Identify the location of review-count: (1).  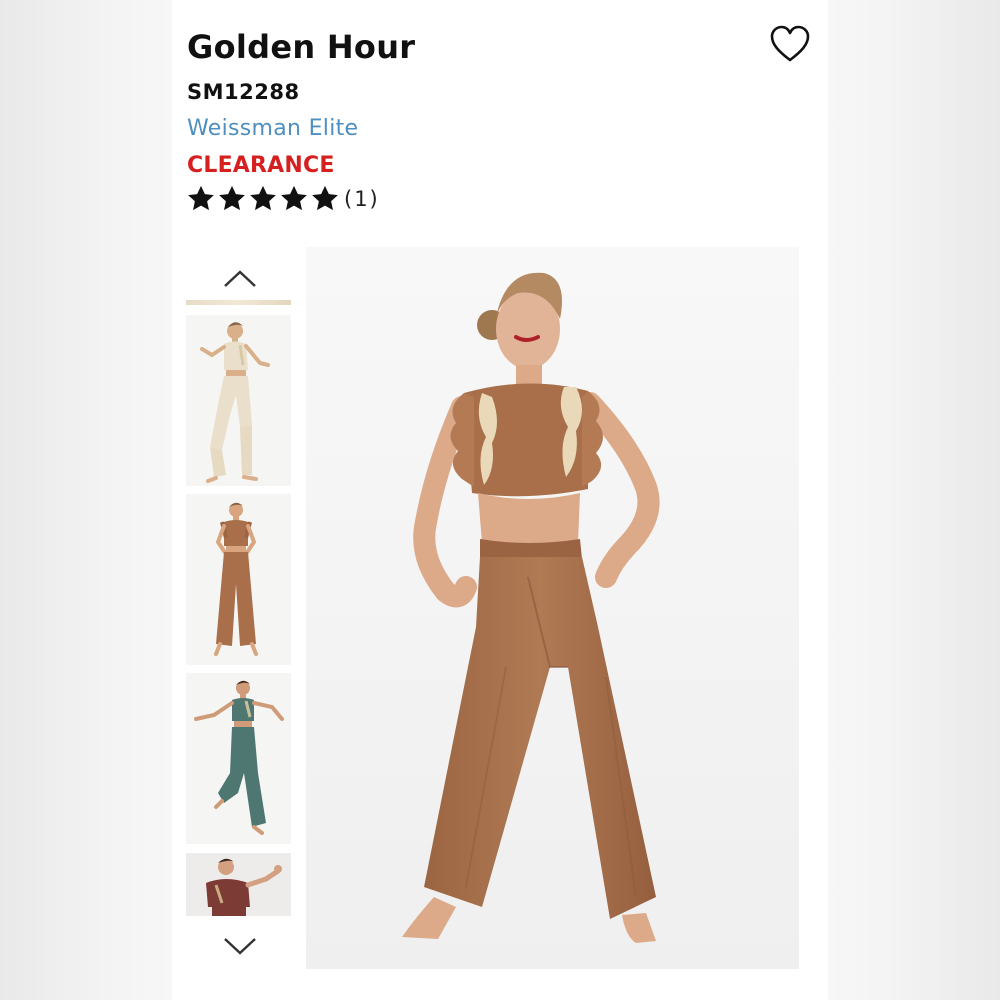
(362, 199).